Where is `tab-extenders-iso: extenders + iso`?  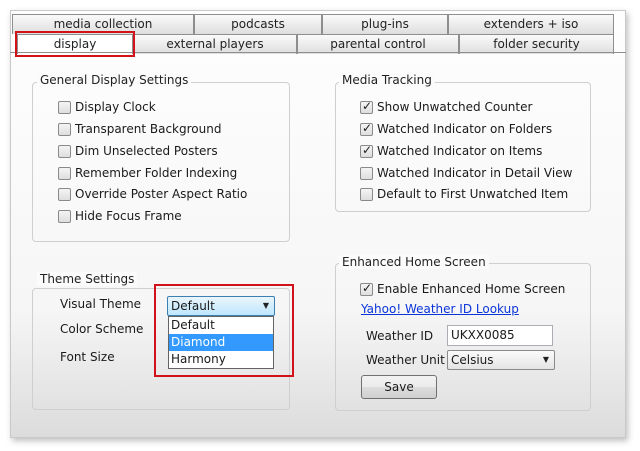
tab-extenders-iso: extenders + iso is located at coordinates (531, 24).